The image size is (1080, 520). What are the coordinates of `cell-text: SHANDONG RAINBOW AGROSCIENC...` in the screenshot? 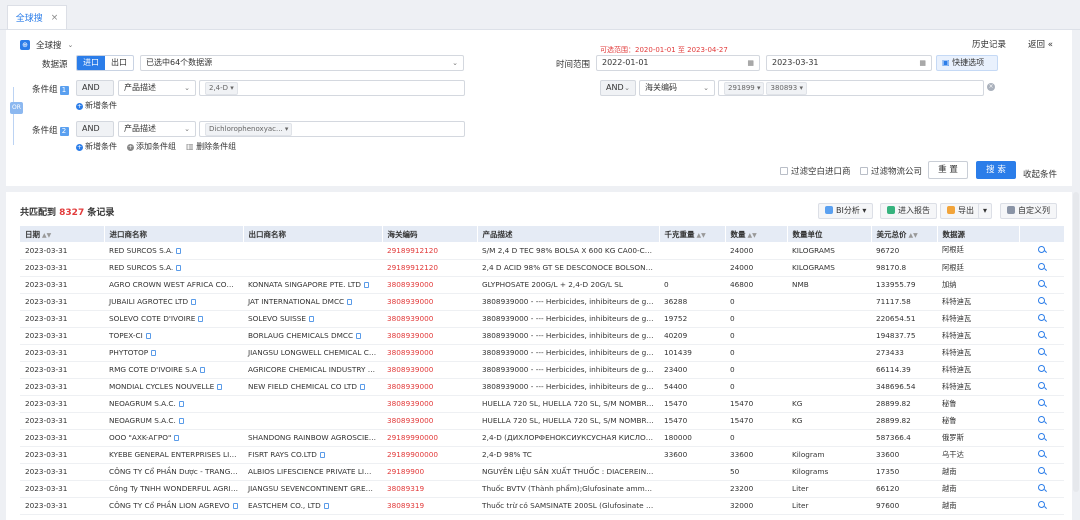 It's located at (315, 437).